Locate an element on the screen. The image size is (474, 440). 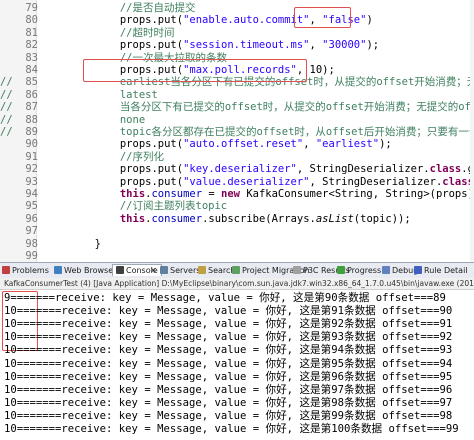
code-token: //订阅主题列表topic is located at coordinates (173, 206).